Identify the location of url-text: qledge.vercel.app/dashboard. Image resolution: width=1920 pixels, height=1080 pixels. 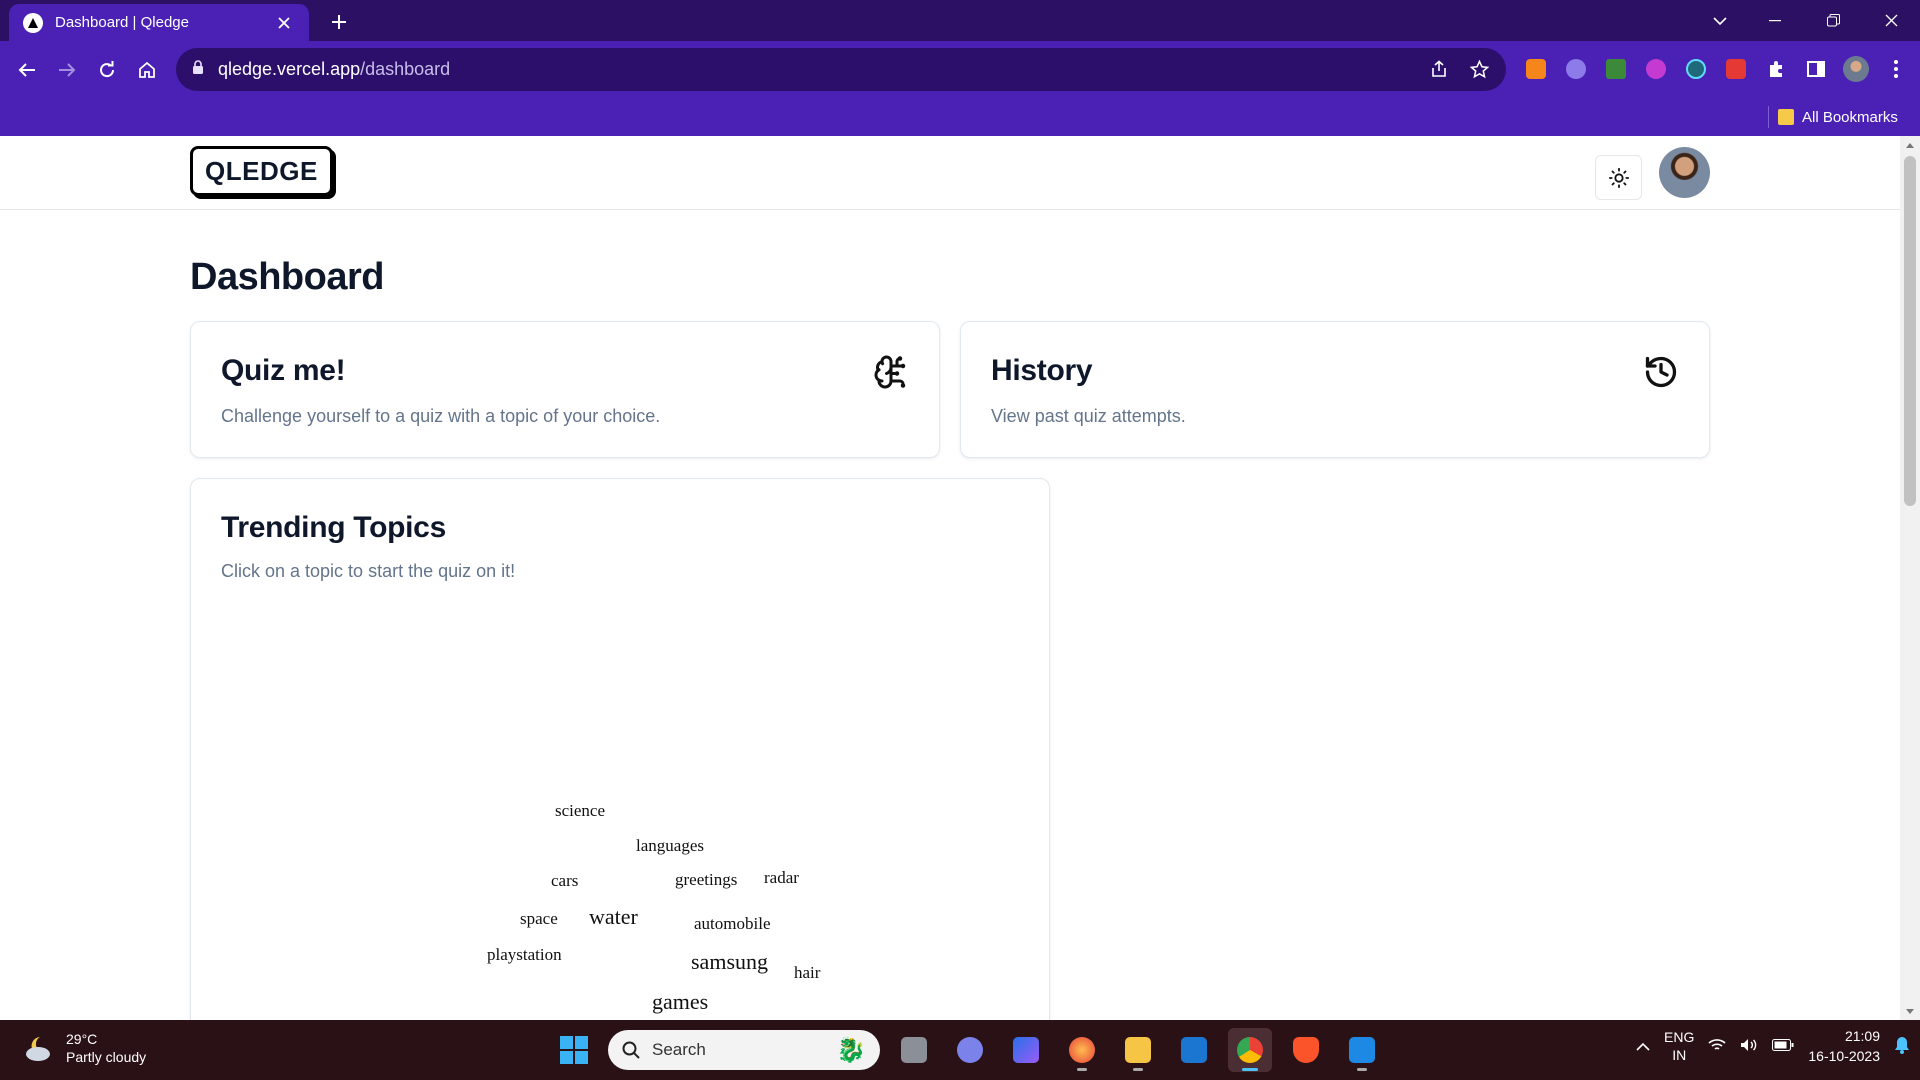
(334, 69).